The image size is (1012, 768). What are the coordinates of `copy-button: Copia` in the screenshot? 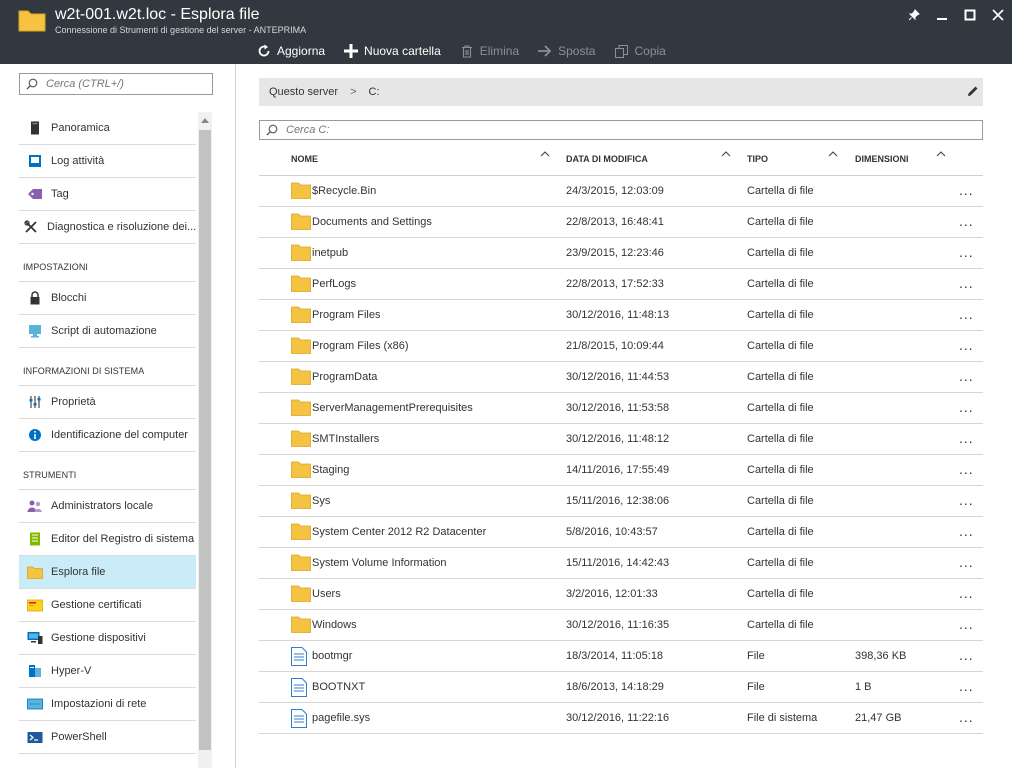 It's located at (639, 51).